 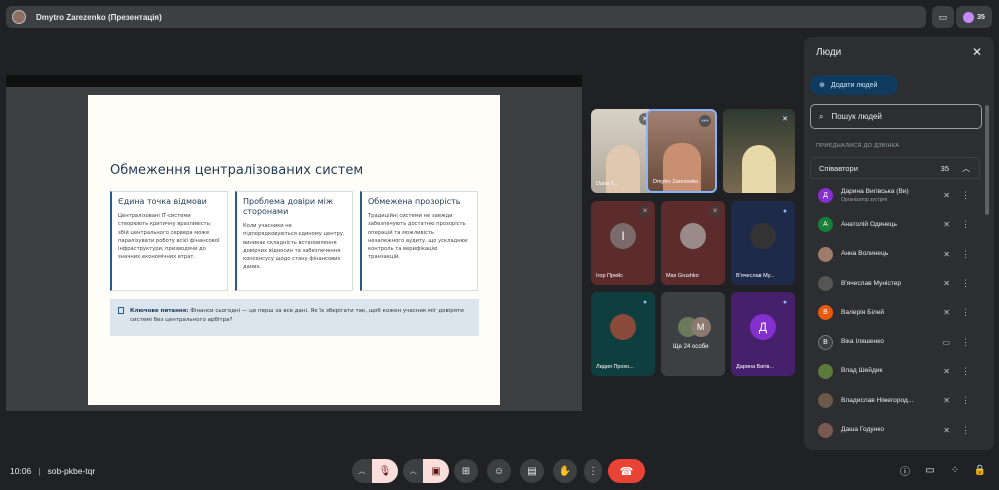 I want to click on audio-options-button: ︿, so click(x=362, y=471).